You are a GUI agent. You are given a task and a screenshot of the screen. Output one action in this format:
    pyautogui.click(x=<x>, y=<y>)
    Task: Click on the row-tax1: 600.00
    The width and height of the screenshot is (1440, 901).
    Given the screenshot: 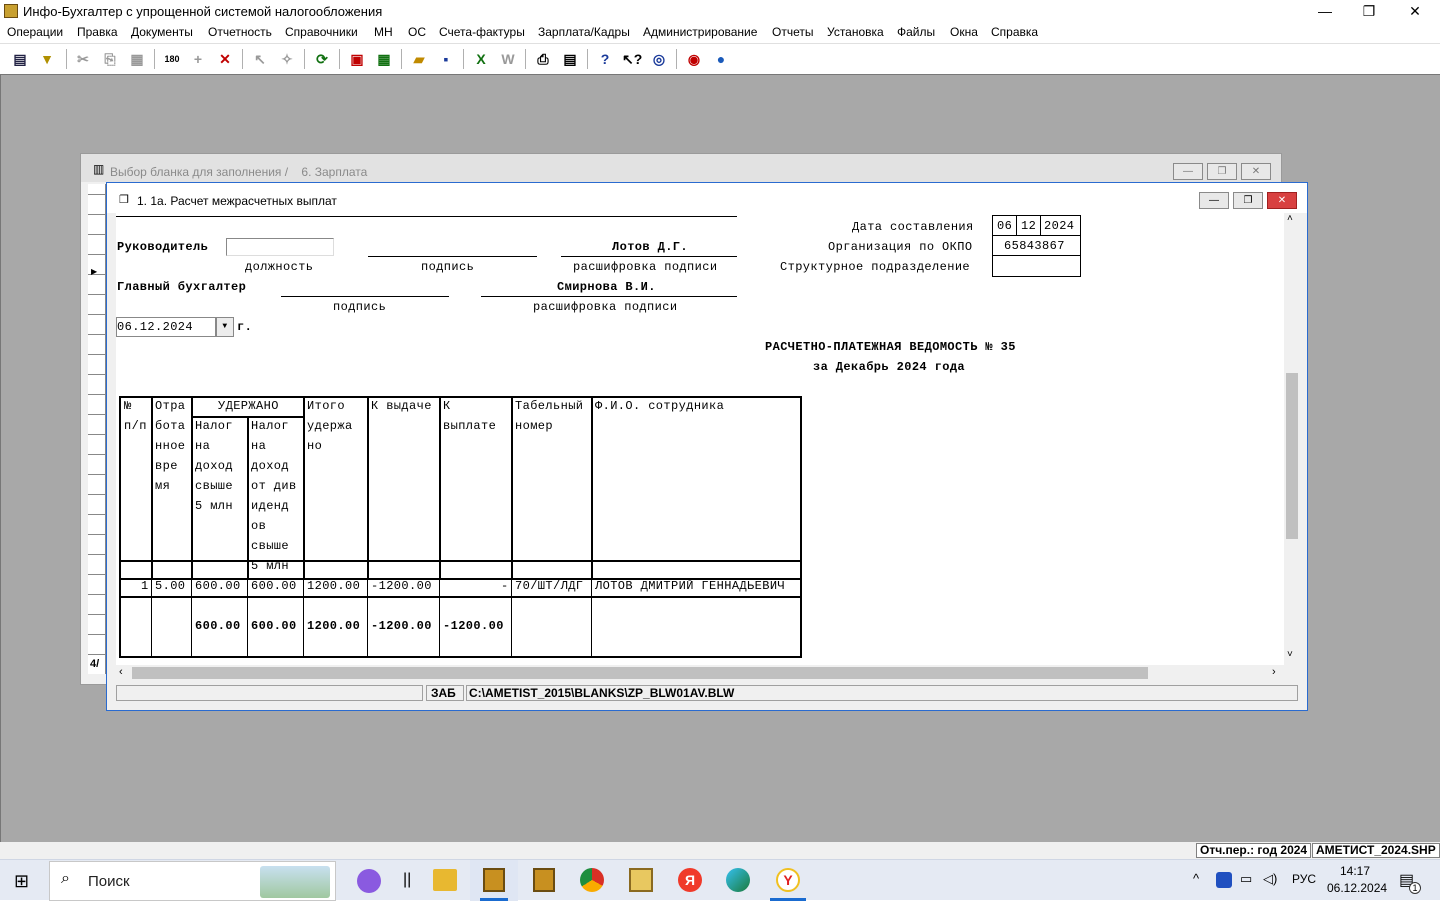 What is the action you would take?
    pyautogui.click(x=218, y=586)
    